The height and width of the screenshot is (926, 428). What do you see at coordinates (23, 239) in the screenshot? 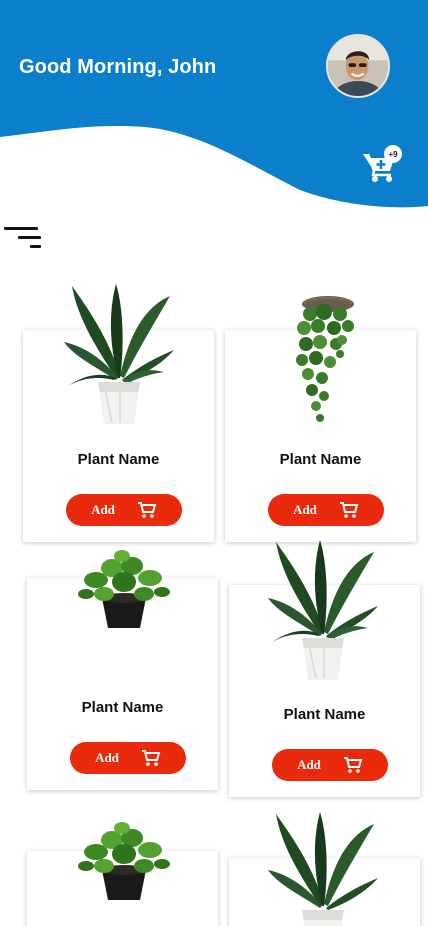
I see `filter-menu-icon` at bounding box center [23, 239].